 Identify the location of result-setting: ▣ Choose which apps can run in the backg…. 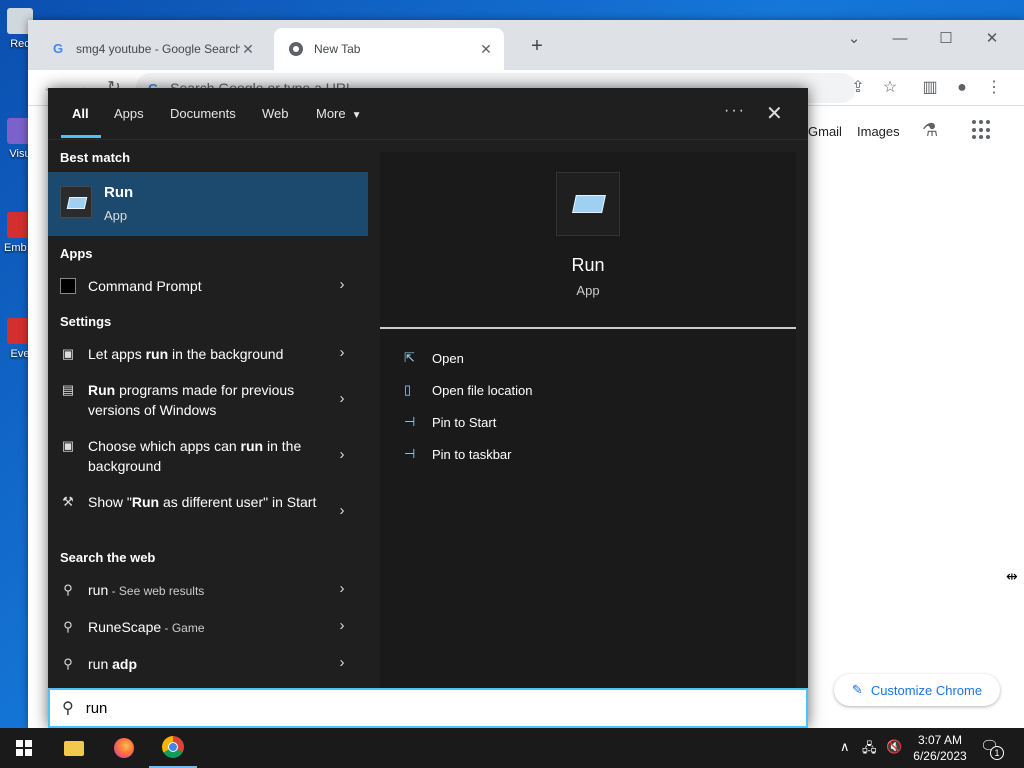
(208, 456).